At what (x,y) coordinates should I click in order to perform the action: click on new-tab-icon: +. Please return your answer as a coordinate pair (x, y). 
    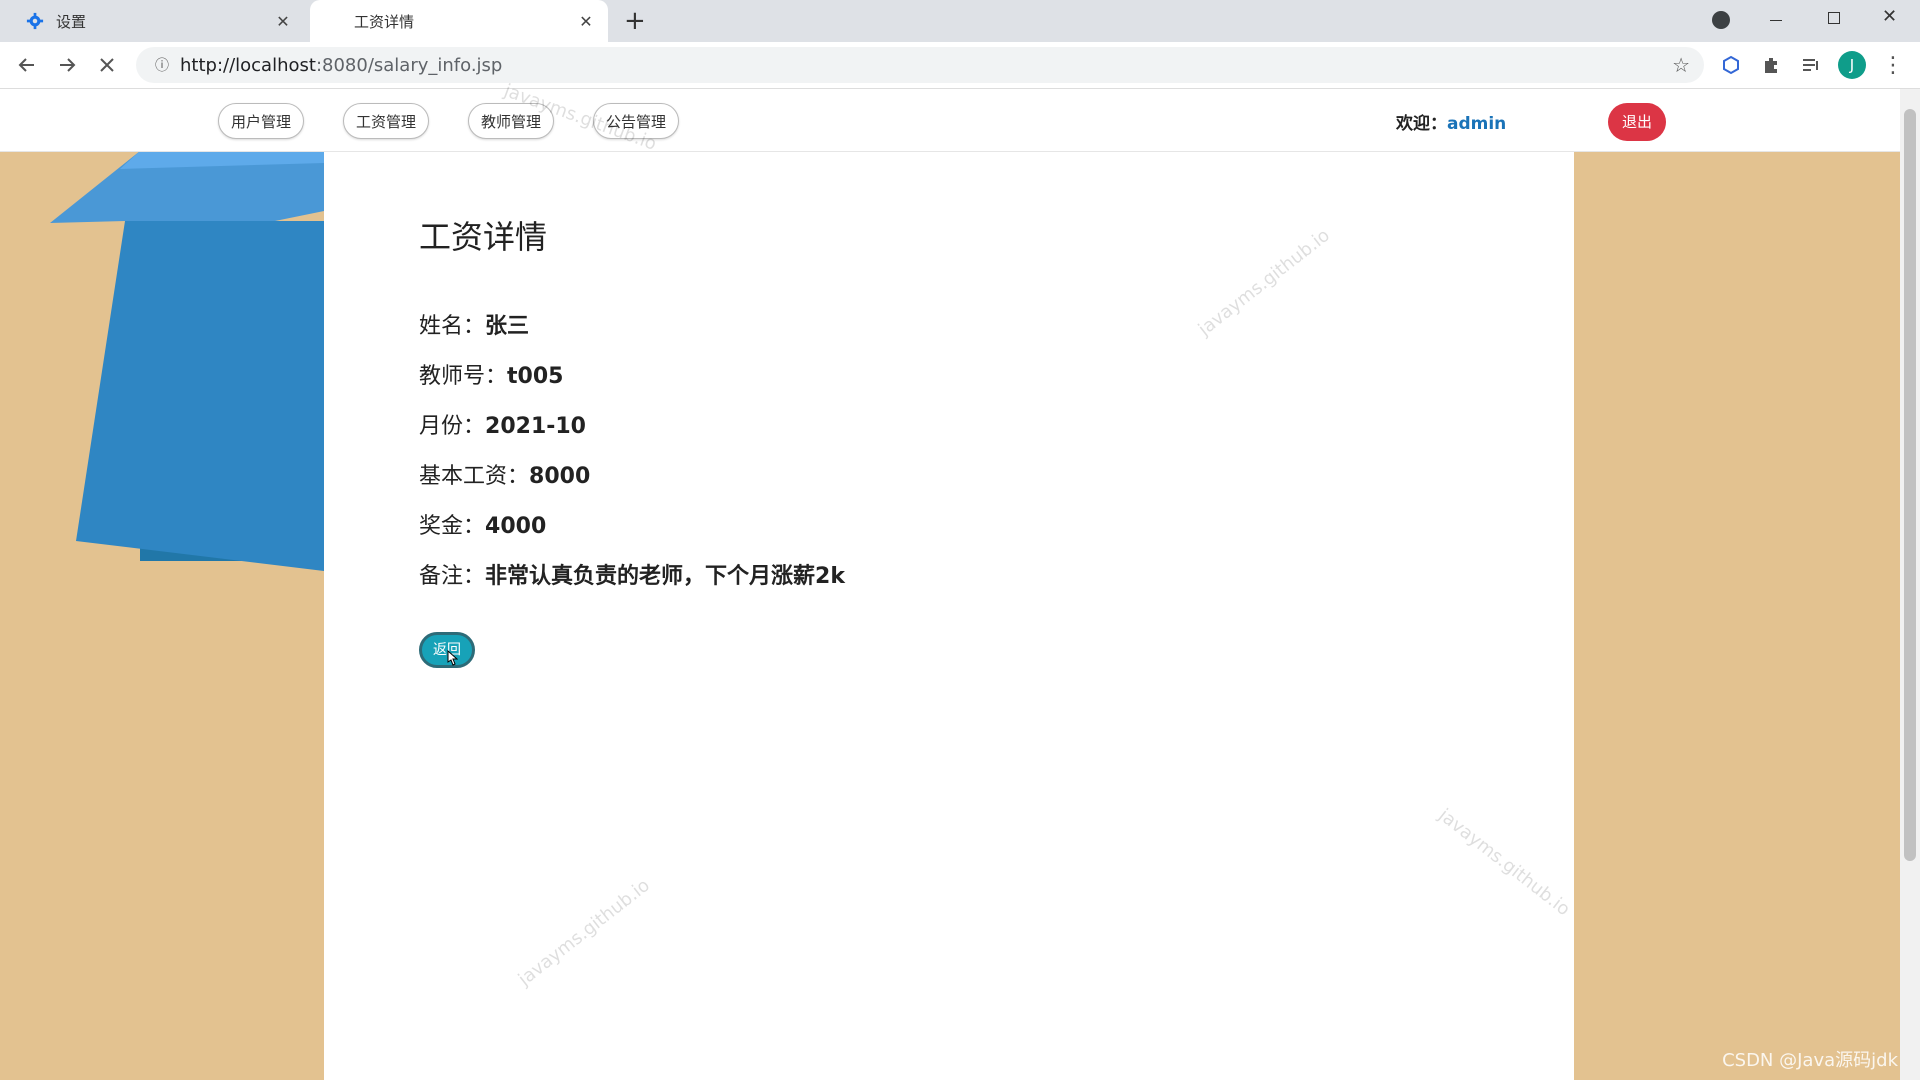
    Looking at the image, I should click on (635, 21).